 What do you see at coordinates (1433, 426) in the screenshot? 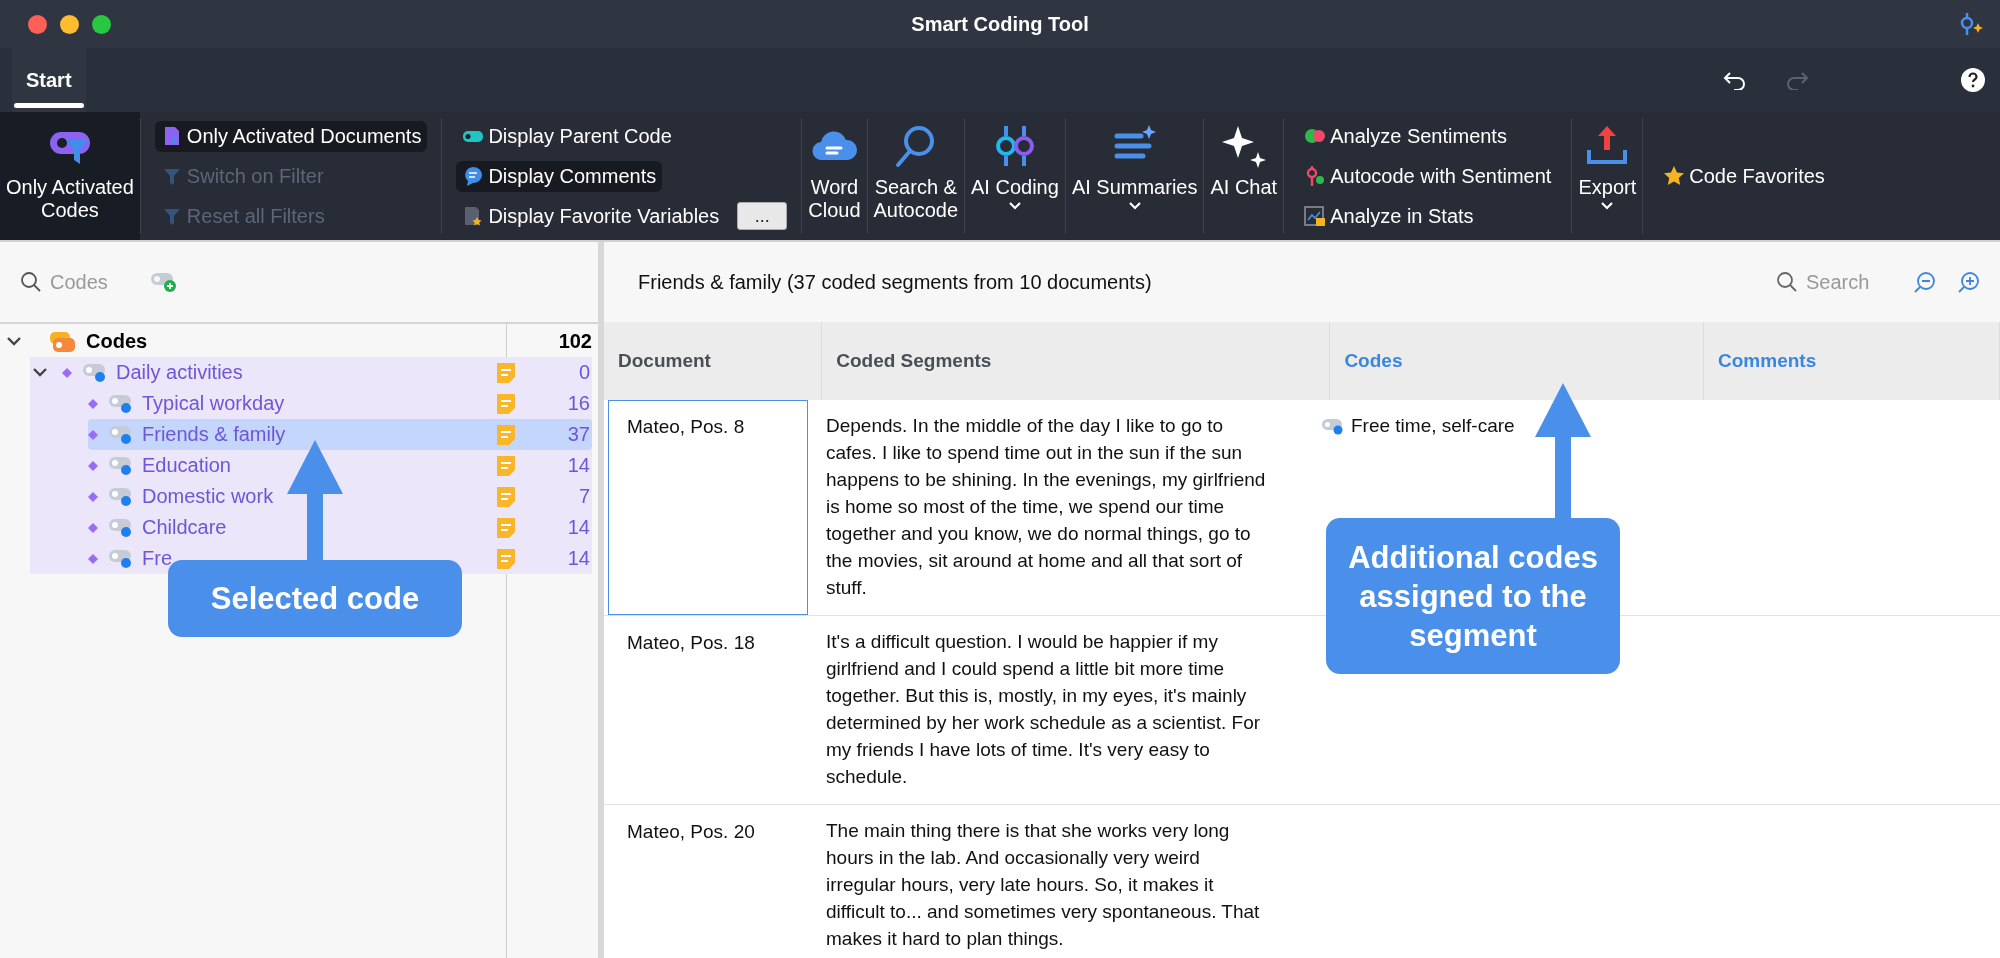
I see `code-label: Free time, self-care` at bounding box center [1433, 426].